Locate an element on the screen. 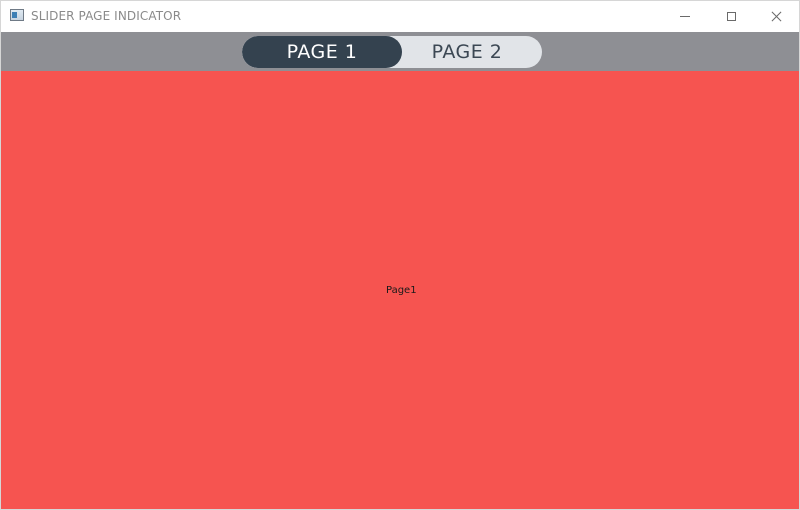 The width and height of the screenshot is (800, 510). maximize-button is located at coordinates (731, 16).